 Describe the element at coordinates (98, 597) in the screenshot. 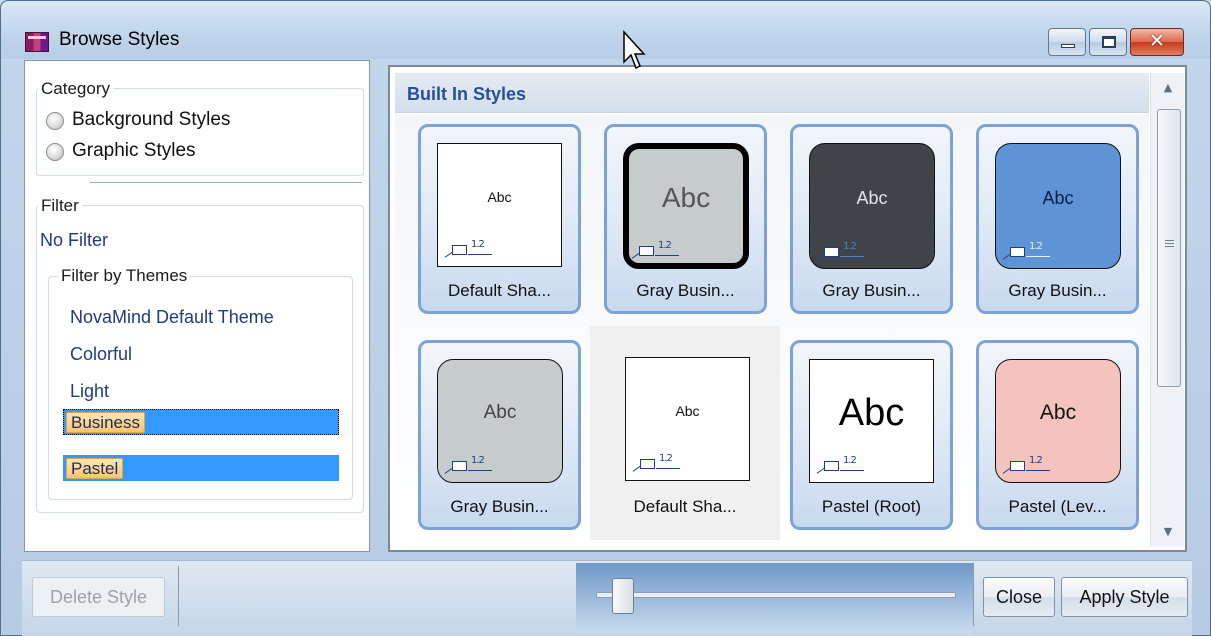

I see `delete-style-button: Delete Style` at that location.